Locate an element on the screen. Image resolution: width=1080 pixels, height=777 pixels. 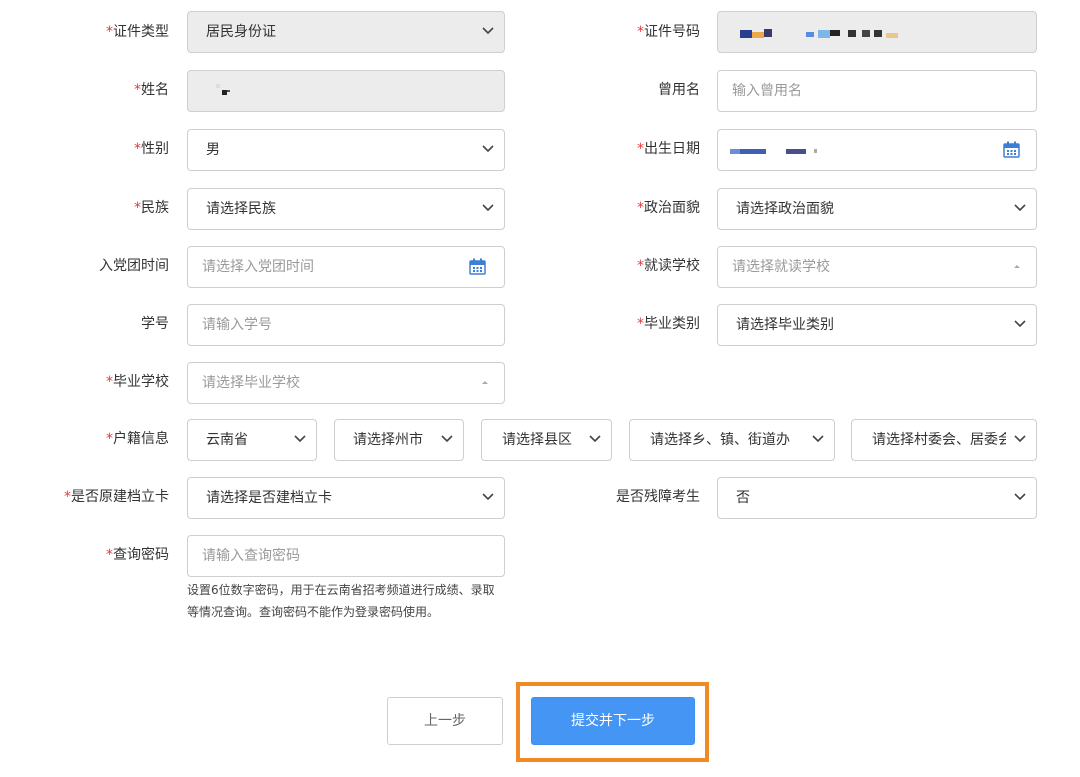
province-value: 云南省 is located at coordinates (227, 440).